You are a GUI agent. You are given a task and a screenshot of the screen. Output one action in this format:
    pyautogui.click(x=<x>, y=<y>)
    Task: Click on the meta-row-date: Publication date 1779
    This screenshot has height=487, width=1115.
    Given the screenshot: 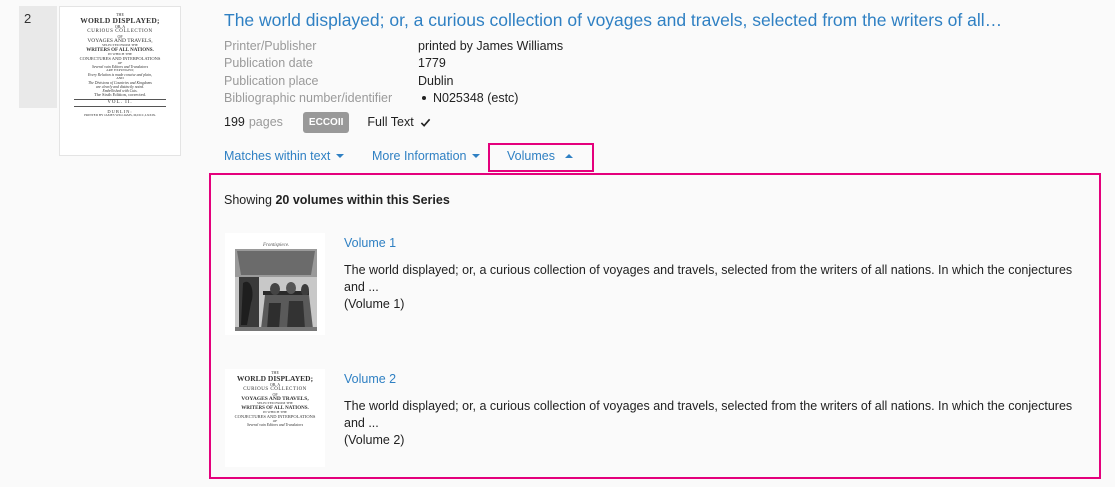 What is the action you would take?
    pyautogui.click(x=393, y=64)
    